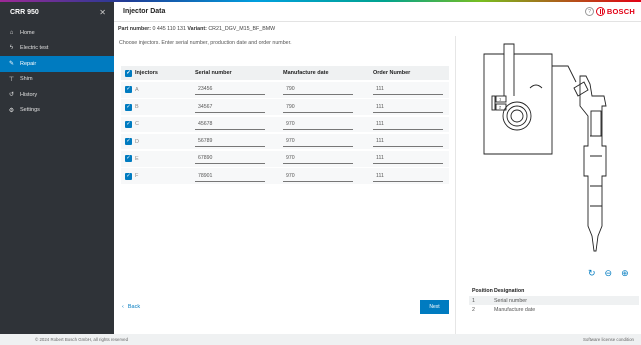  I want to click on close-icon: ✕, so click(102, 12).